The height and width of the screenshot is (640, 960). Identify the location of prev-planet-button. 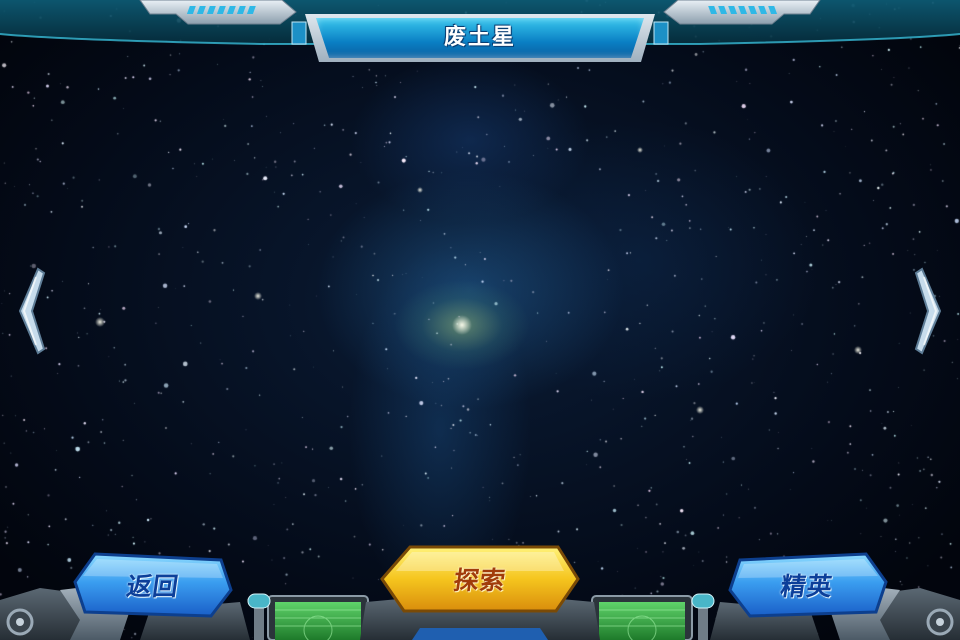
(32, 311).